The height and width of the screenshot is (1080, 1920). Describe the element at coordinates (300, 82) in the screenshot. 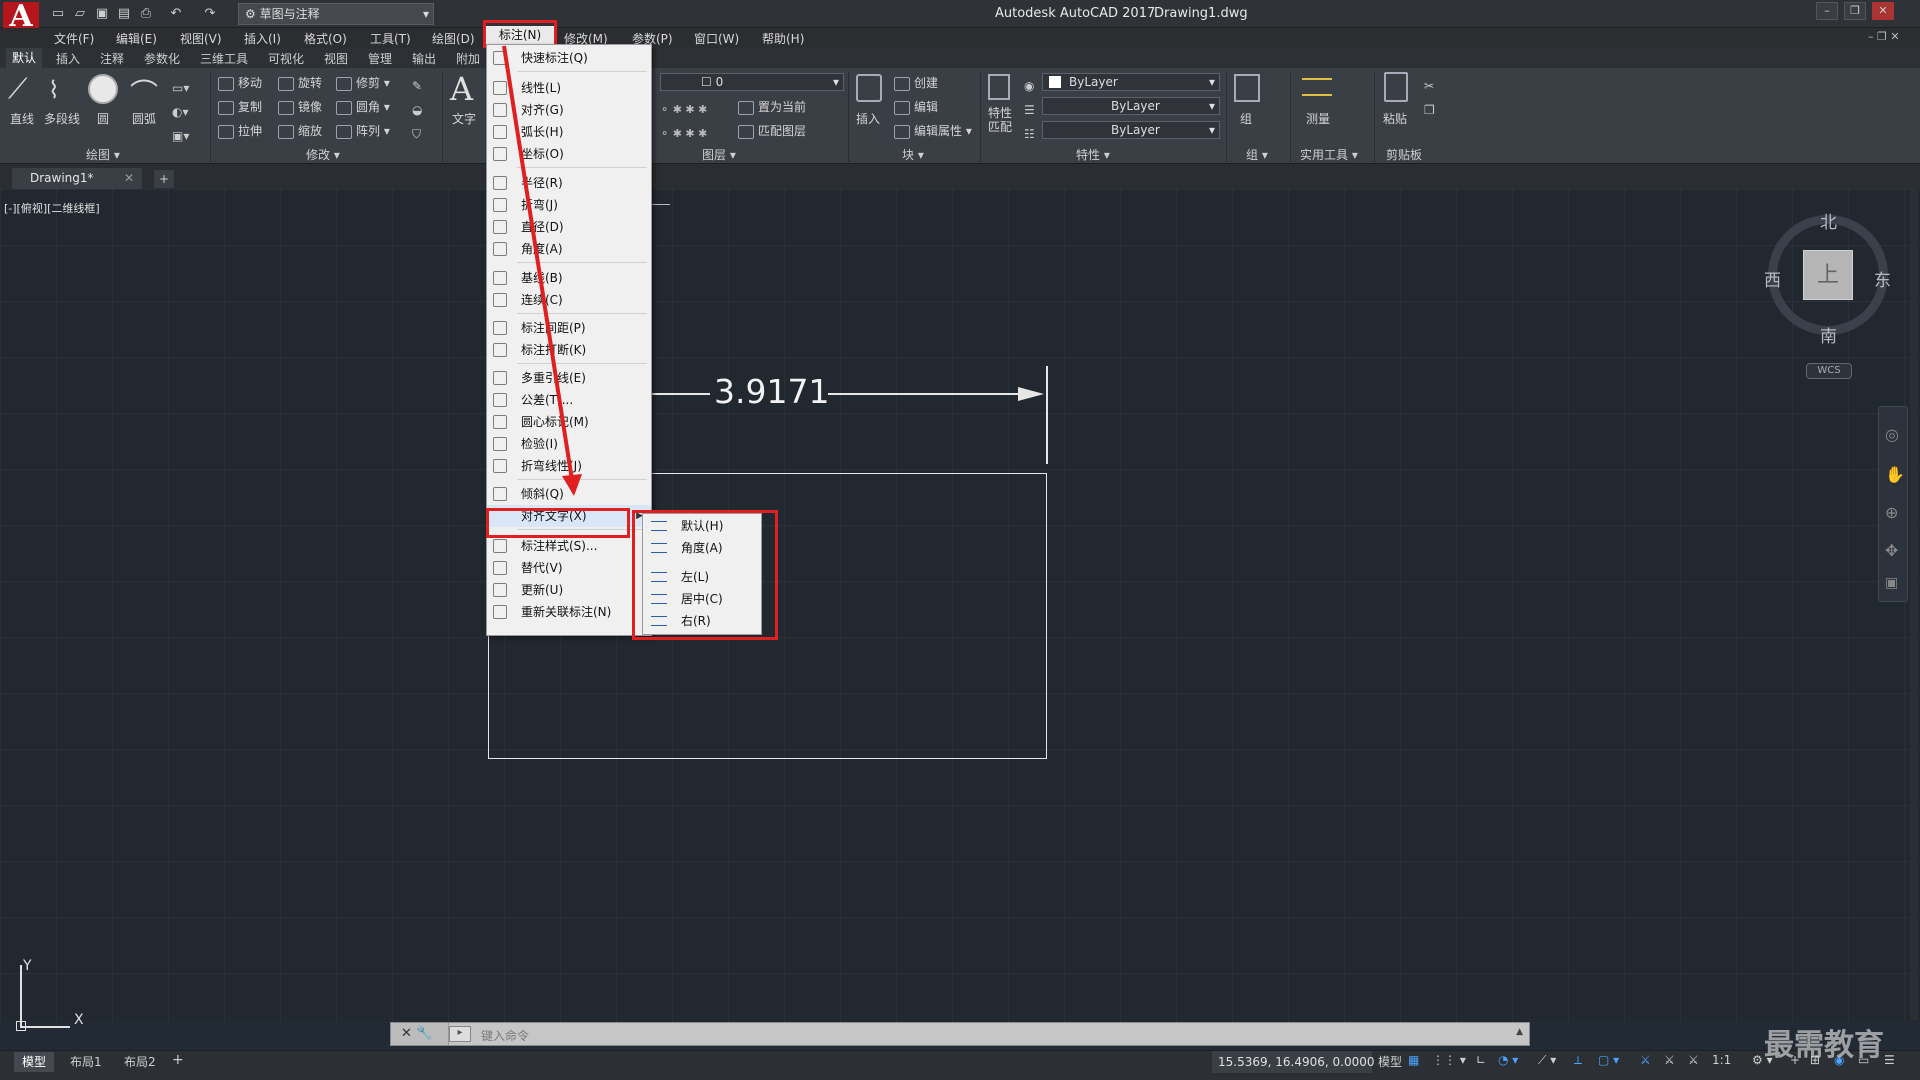

I see `tool-rotate: 旋转` at that location.